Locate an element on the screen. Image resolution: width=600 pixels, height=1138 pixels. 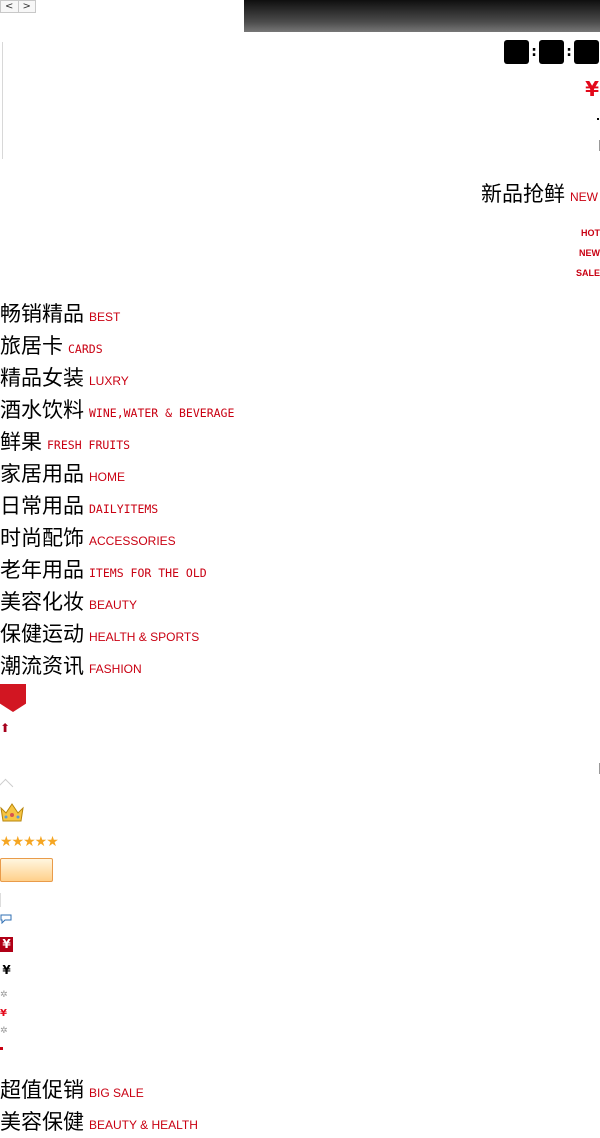
category-subtitle: HEALTH & SPORTS is located at coordinates (144, 637).